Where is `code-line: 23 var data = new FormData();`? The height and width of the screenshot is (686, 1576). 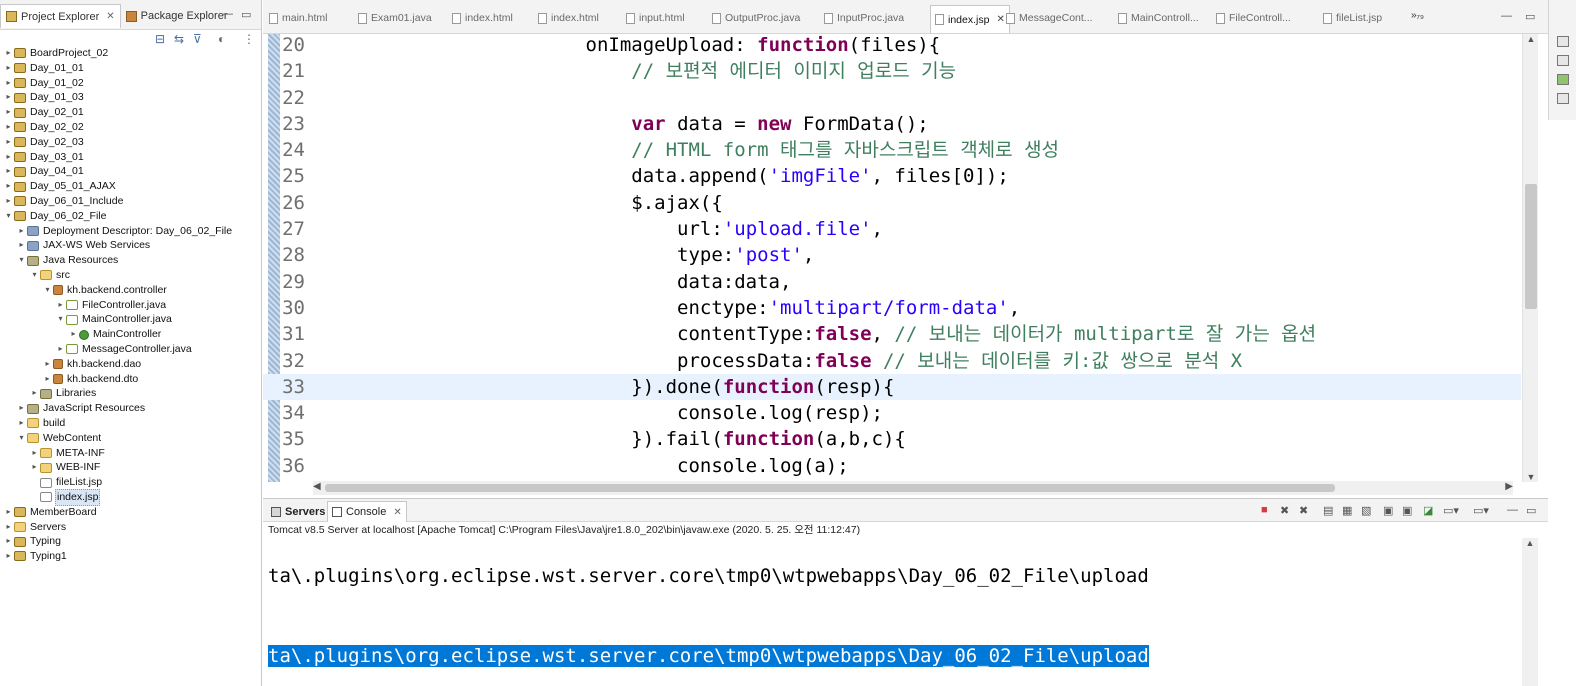 code-line: 23 var data = new FormData(); is located at coordinates (892, 124).